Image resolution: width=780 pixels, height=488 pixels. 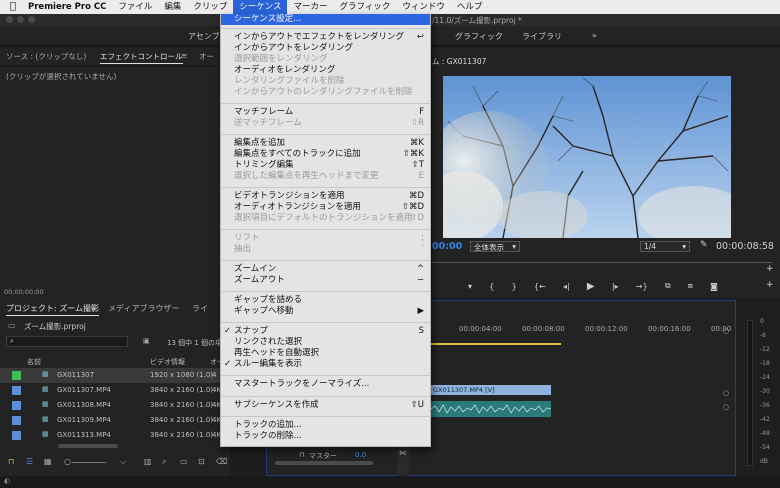 What do you see at coordinates (210, 7) in the screenshot?
I see `menu-clip: クリップ` at bounding box center [210, 7].